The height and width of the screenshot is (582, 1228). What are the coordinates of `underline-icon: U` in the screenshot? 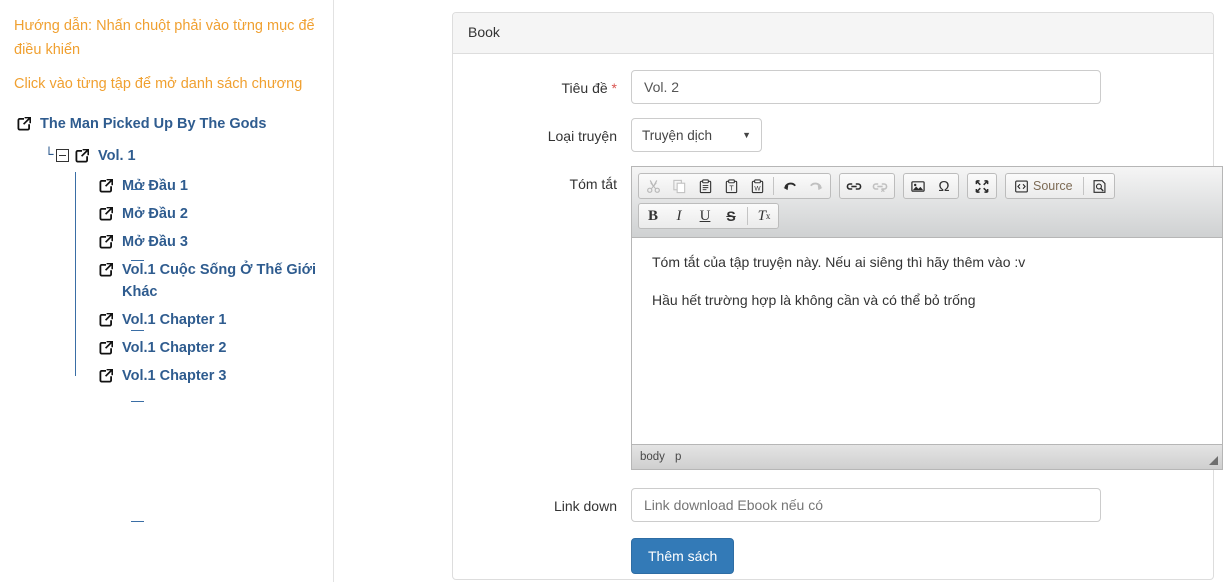 It's located at (705, 216).